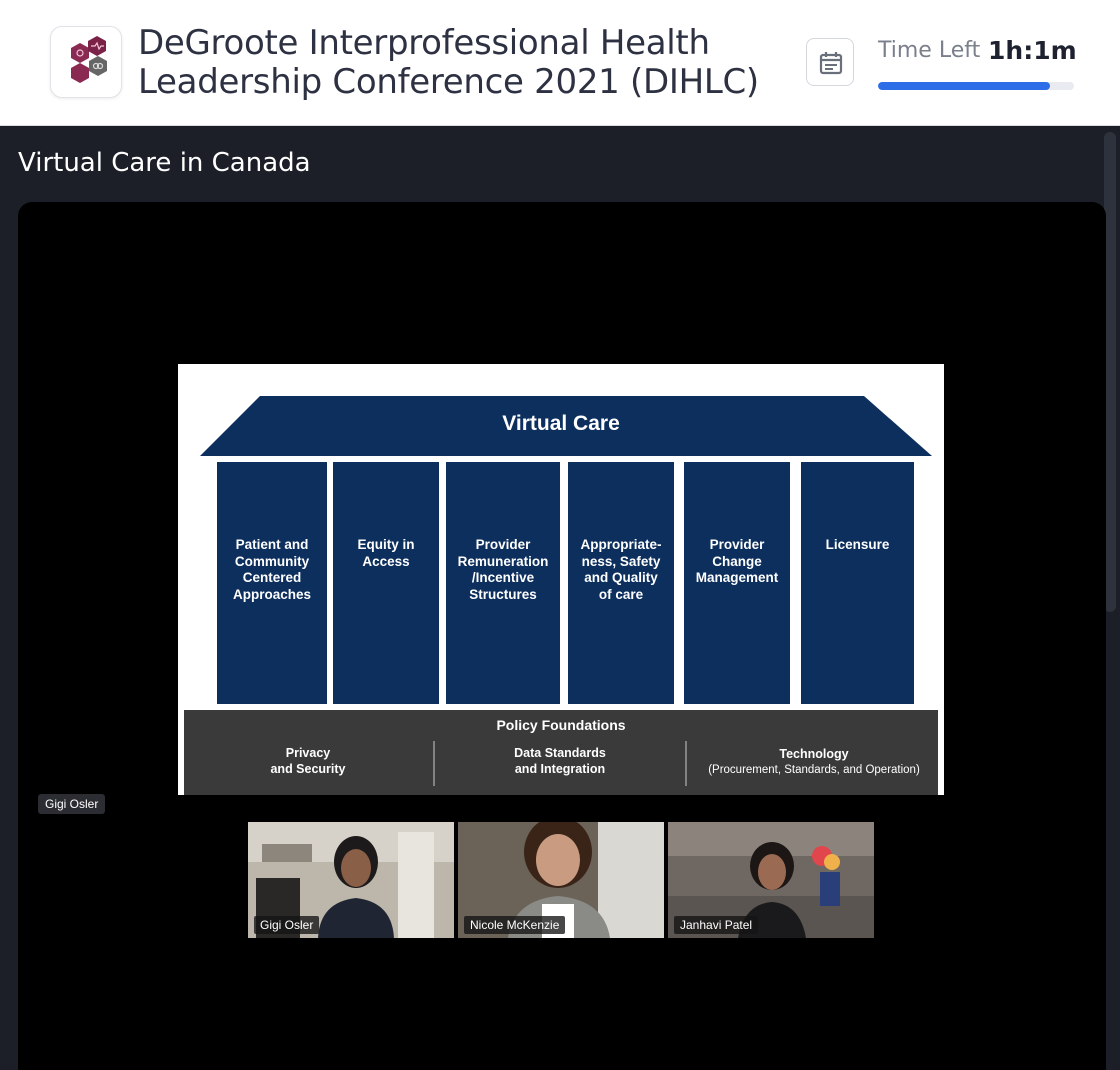 This screenshot has height=1070, width=1120. I want to click on slide-roof-label: Virtual Care, so click(561, 423).